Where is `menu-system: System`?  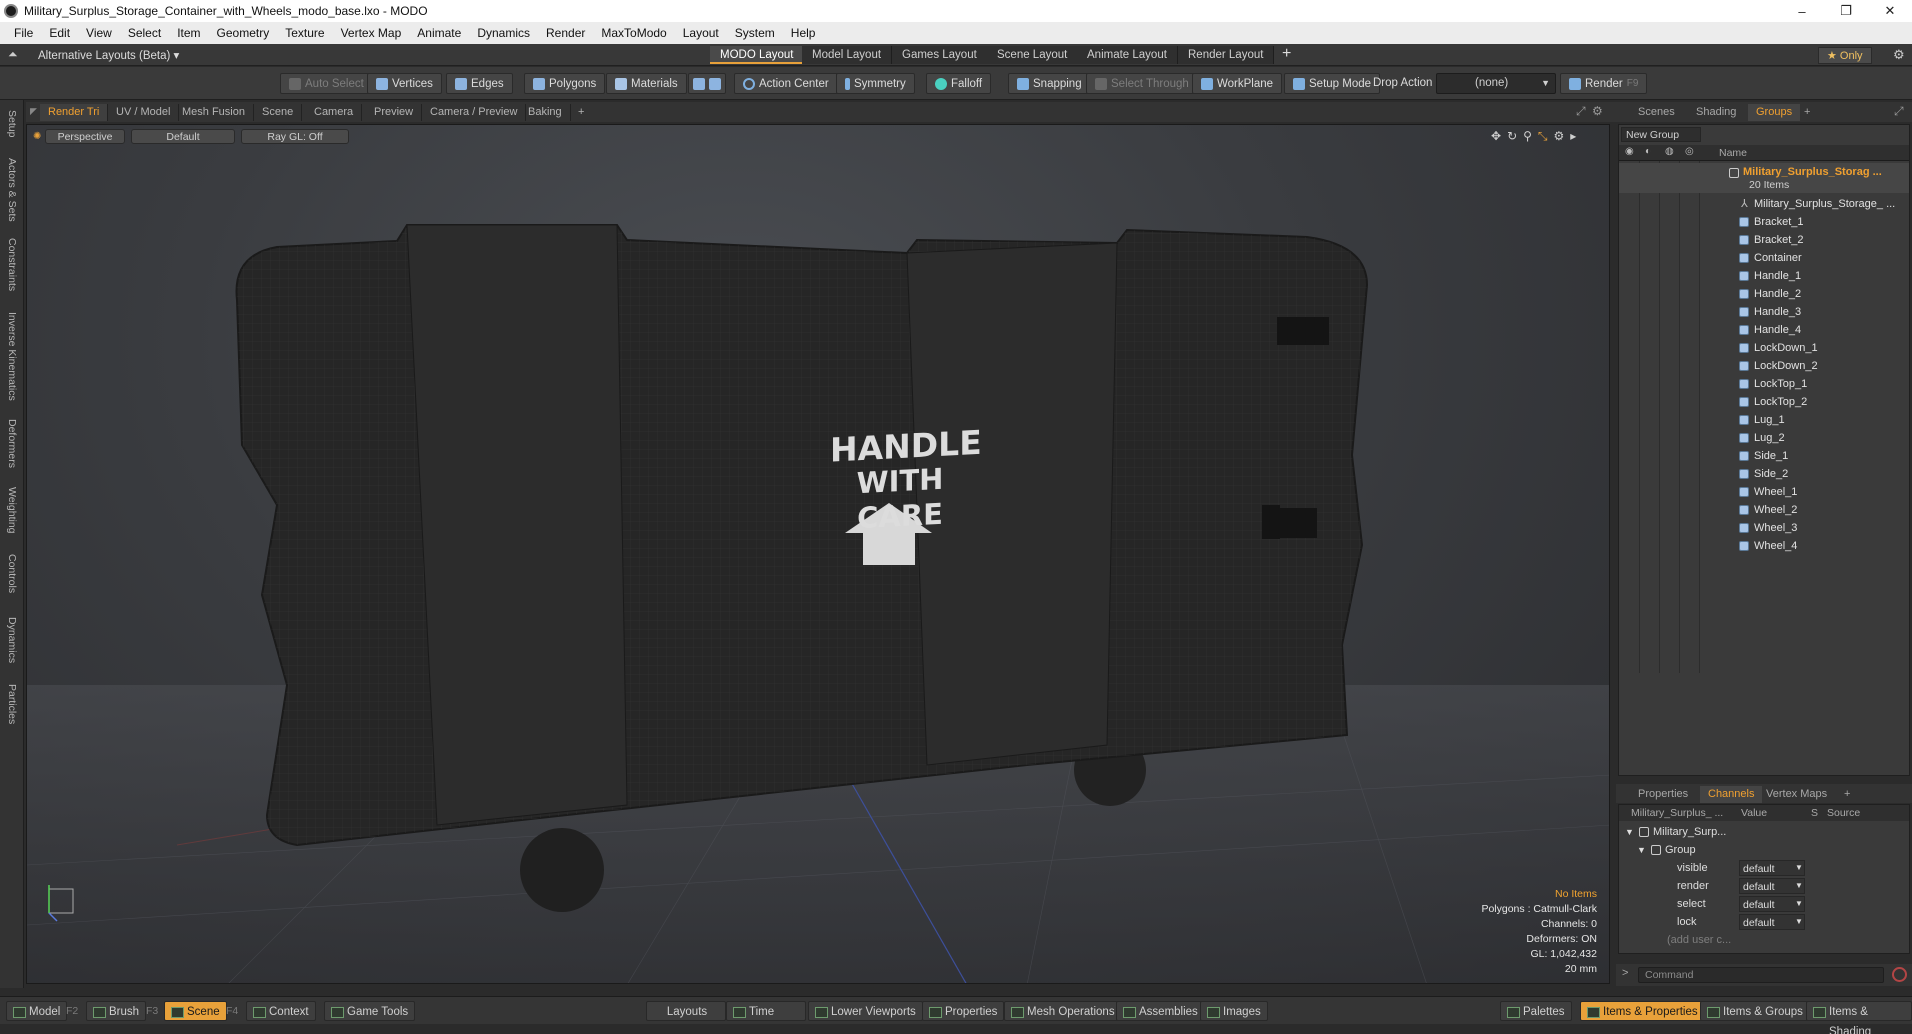 menu-system: System is located at coordinates (755, 33).